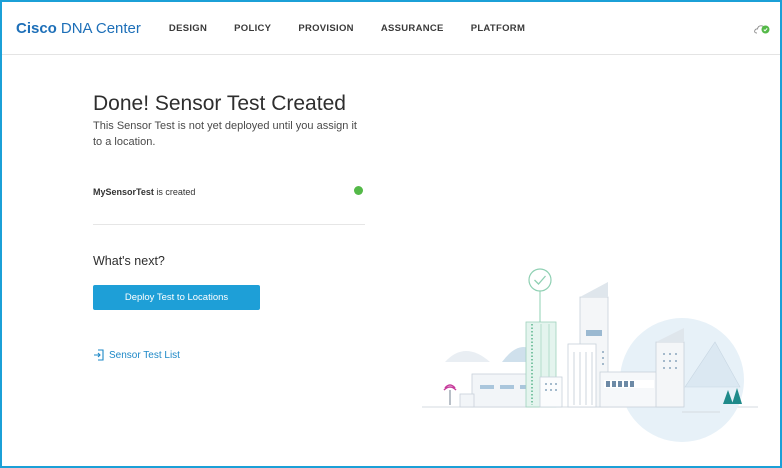  What do you see at coordinates (99, 355) in the screenshot?
I see `sign-in-icon` at bounding box center [99, 355].